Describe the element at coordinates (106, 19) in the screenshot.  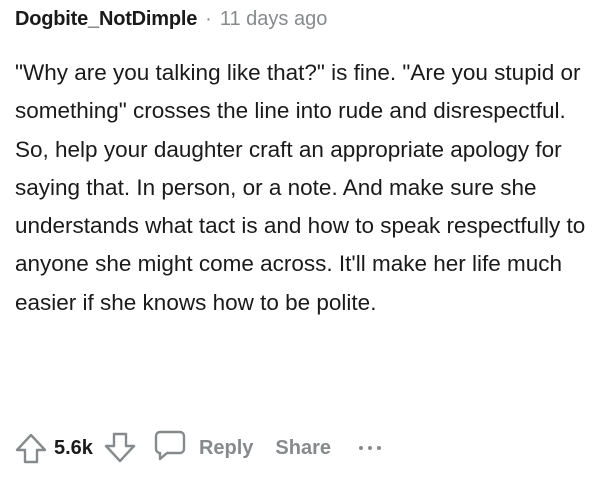
I see `author-username: Dogbite_NotDimple` at that location.